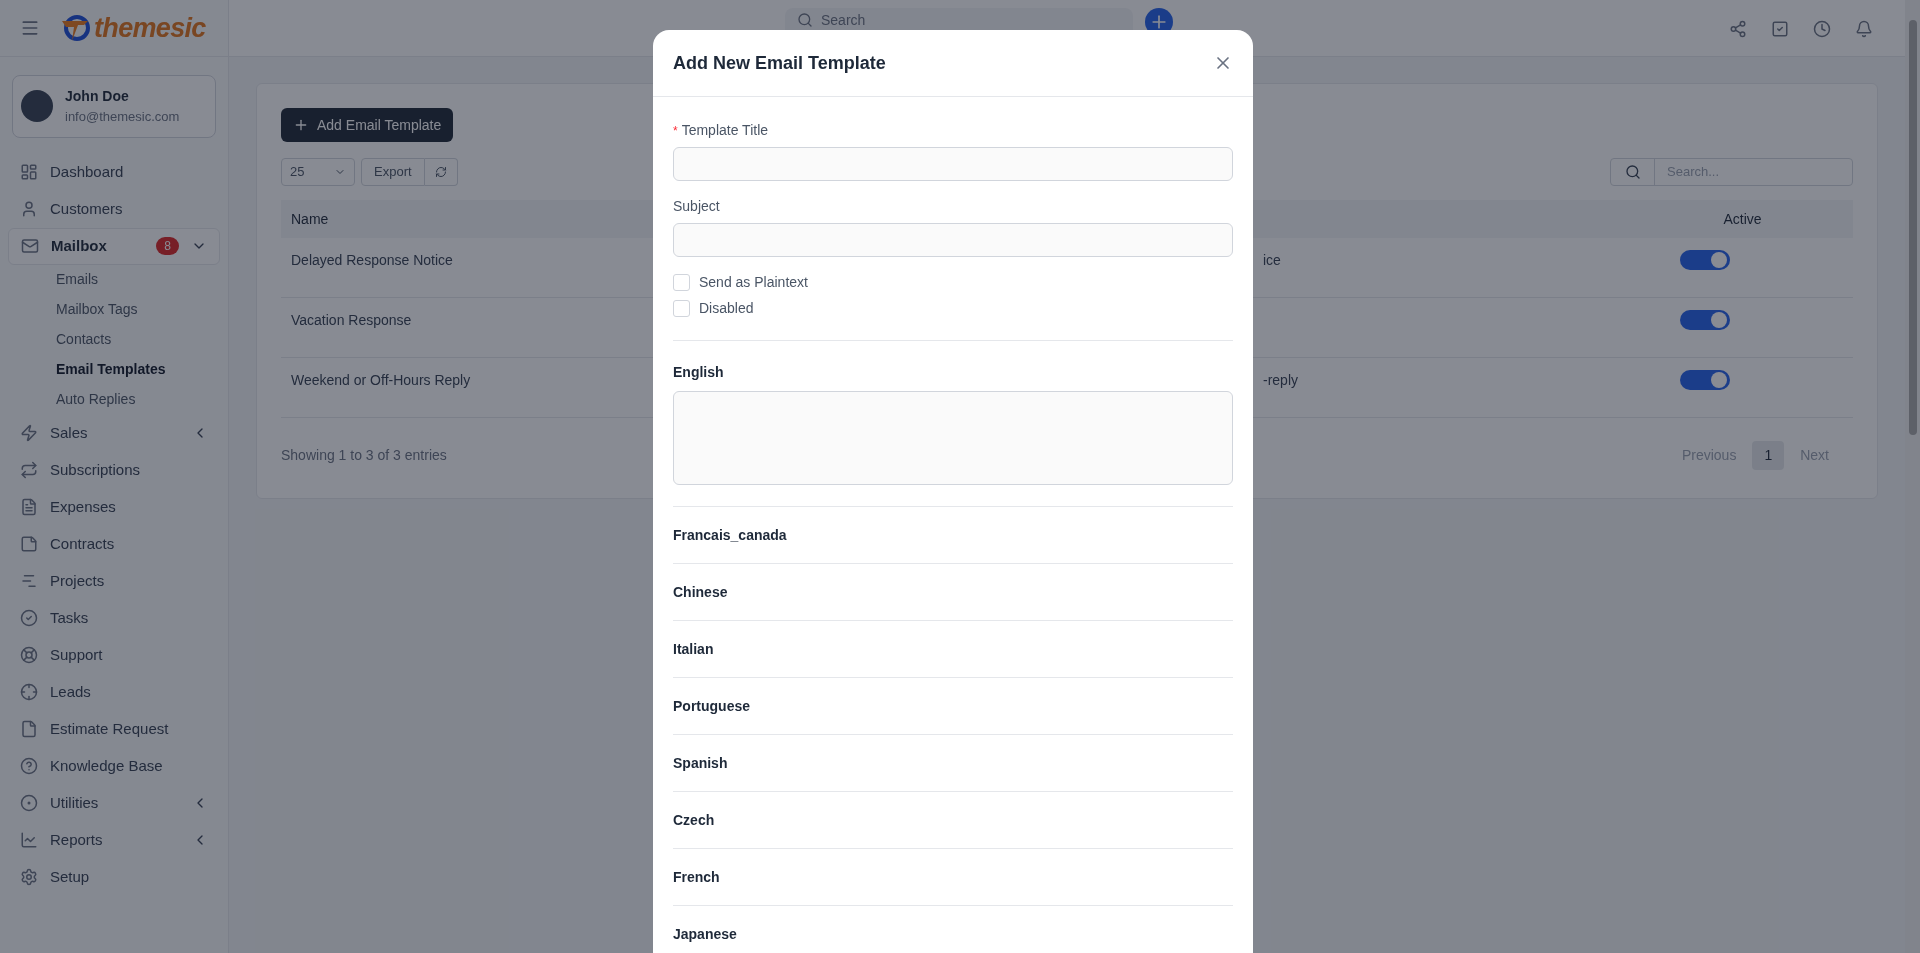 The height and width of the screenshot is (953, 1920). What do you see at coordinates (1768, 455) in the screenshot?
I see `page-button: 1` at bounding box center [1768, 455].